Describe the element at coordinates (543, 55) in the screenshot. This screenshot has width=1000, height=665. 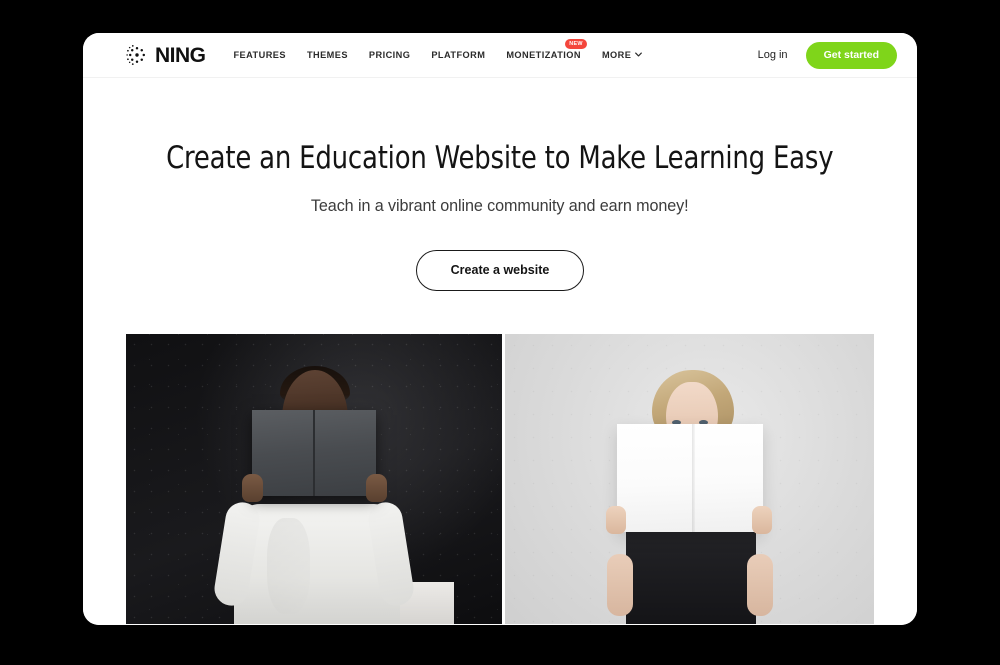
I see `nav-label: MONETIZATION` at that location.